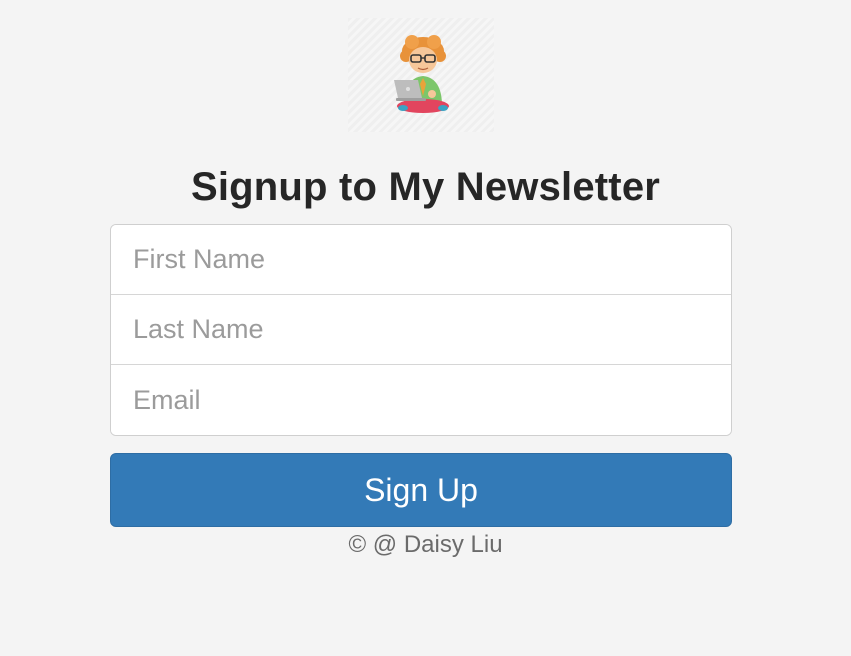  What do you see at coordinates (421, 400) in the screenshot?
I see `email-field` at bounding box center [421, 400].